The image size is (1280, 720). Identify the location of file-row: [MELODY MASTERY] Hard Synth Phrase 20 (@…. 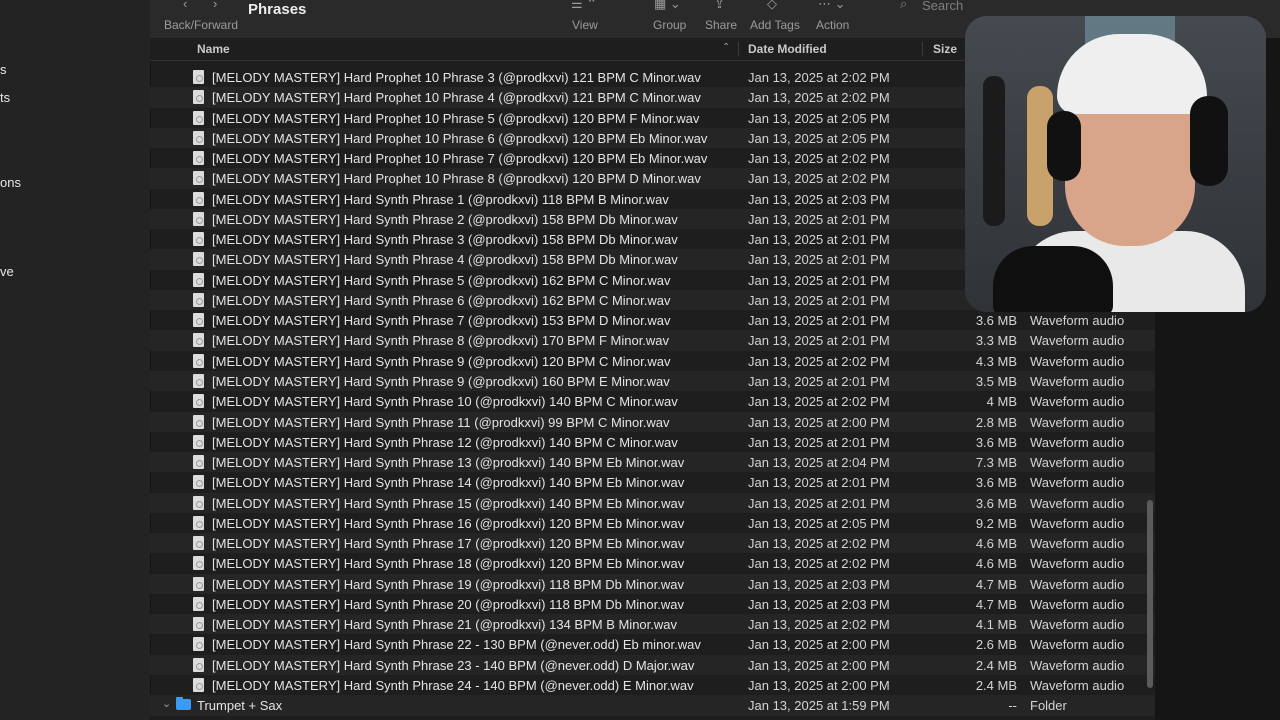
(652, 604).